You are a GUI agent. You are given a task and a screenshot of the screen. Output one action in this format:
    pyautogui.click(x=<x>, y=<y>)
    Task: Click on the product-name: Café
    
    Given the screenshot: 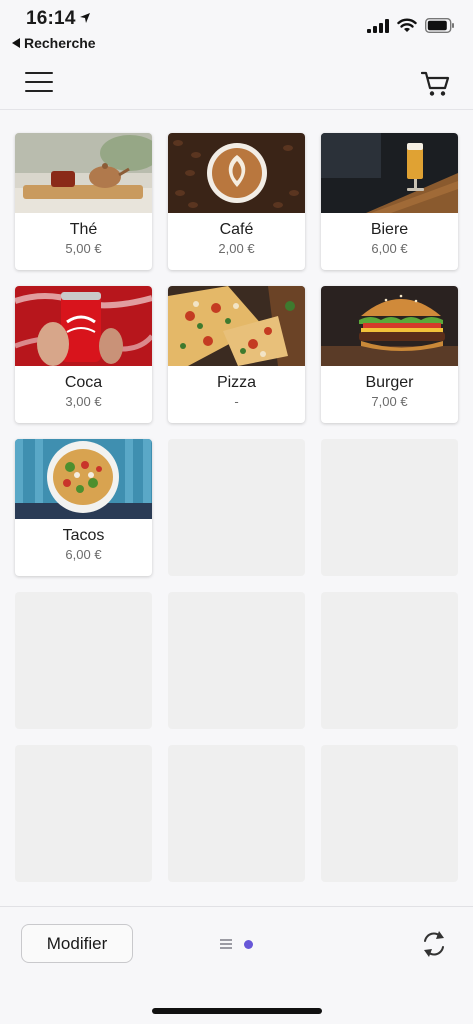 What is the action you would take?
    pyautogui.click(x=236, y=229)
    